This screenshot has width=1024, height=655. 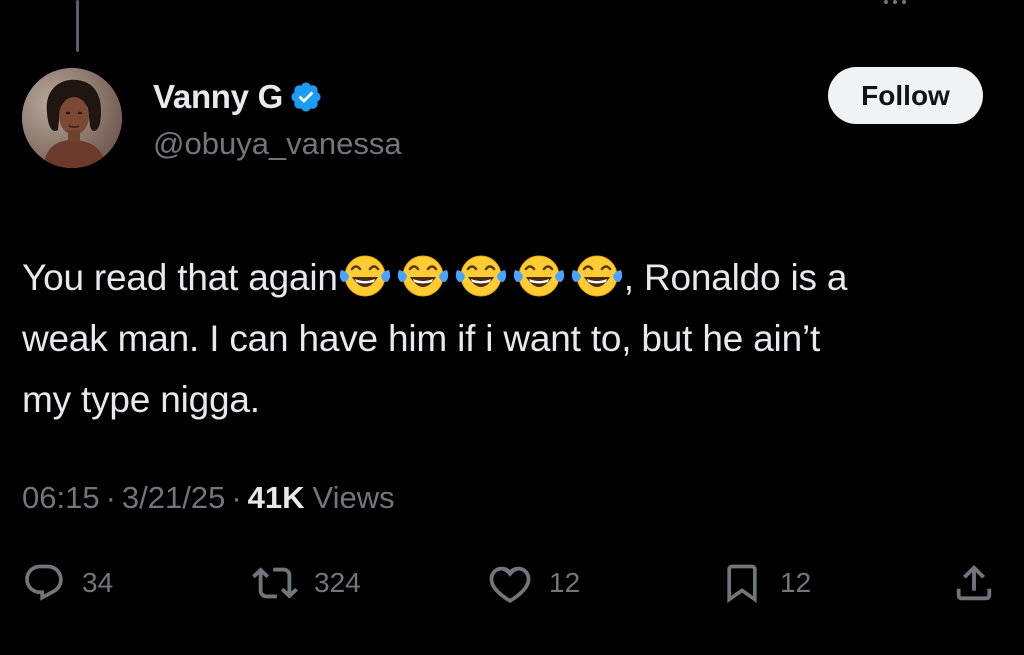 What do you see at coordinates (180, 277) in the screenshot?
I see `text-segment: You read that again` at bounding box center [180, 277].